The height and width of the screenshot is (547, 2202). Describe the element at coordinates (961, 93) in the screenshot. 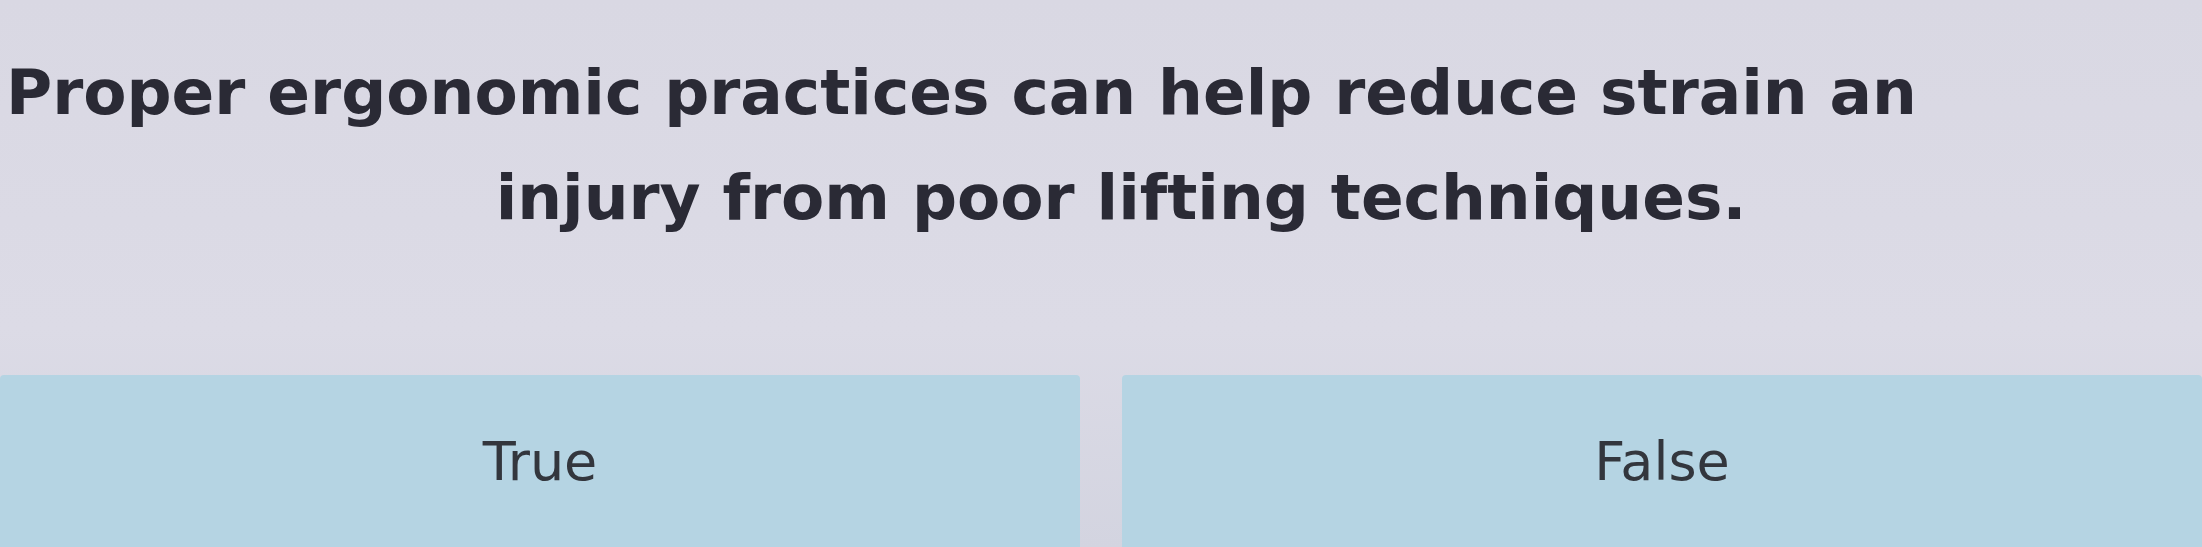

I see `question-text: Proper ergonomic practices can help reduce strain an` at that location.